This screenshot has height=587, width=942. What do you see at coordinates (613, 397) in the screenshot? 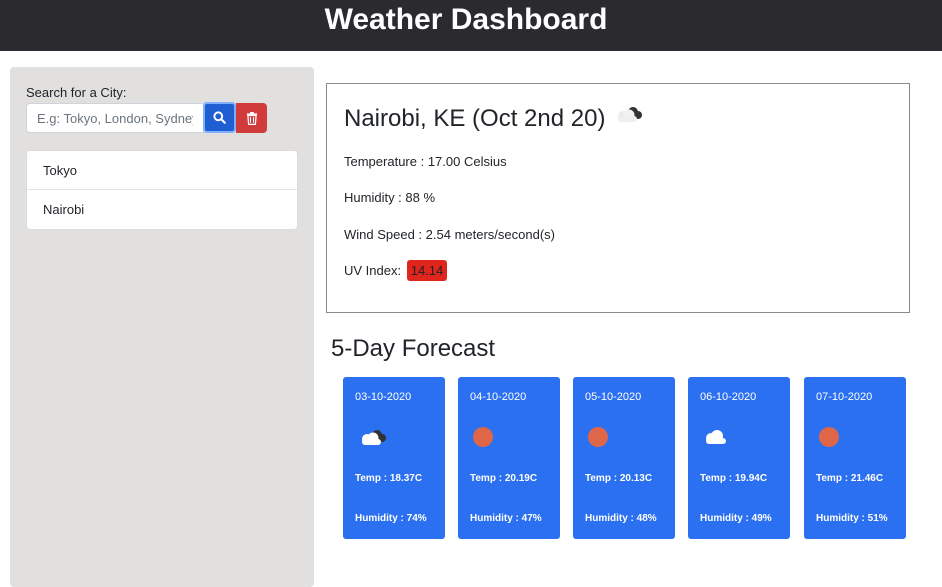
I see `forecast-date: 05-10-2020` at bounding box center [613, 397].